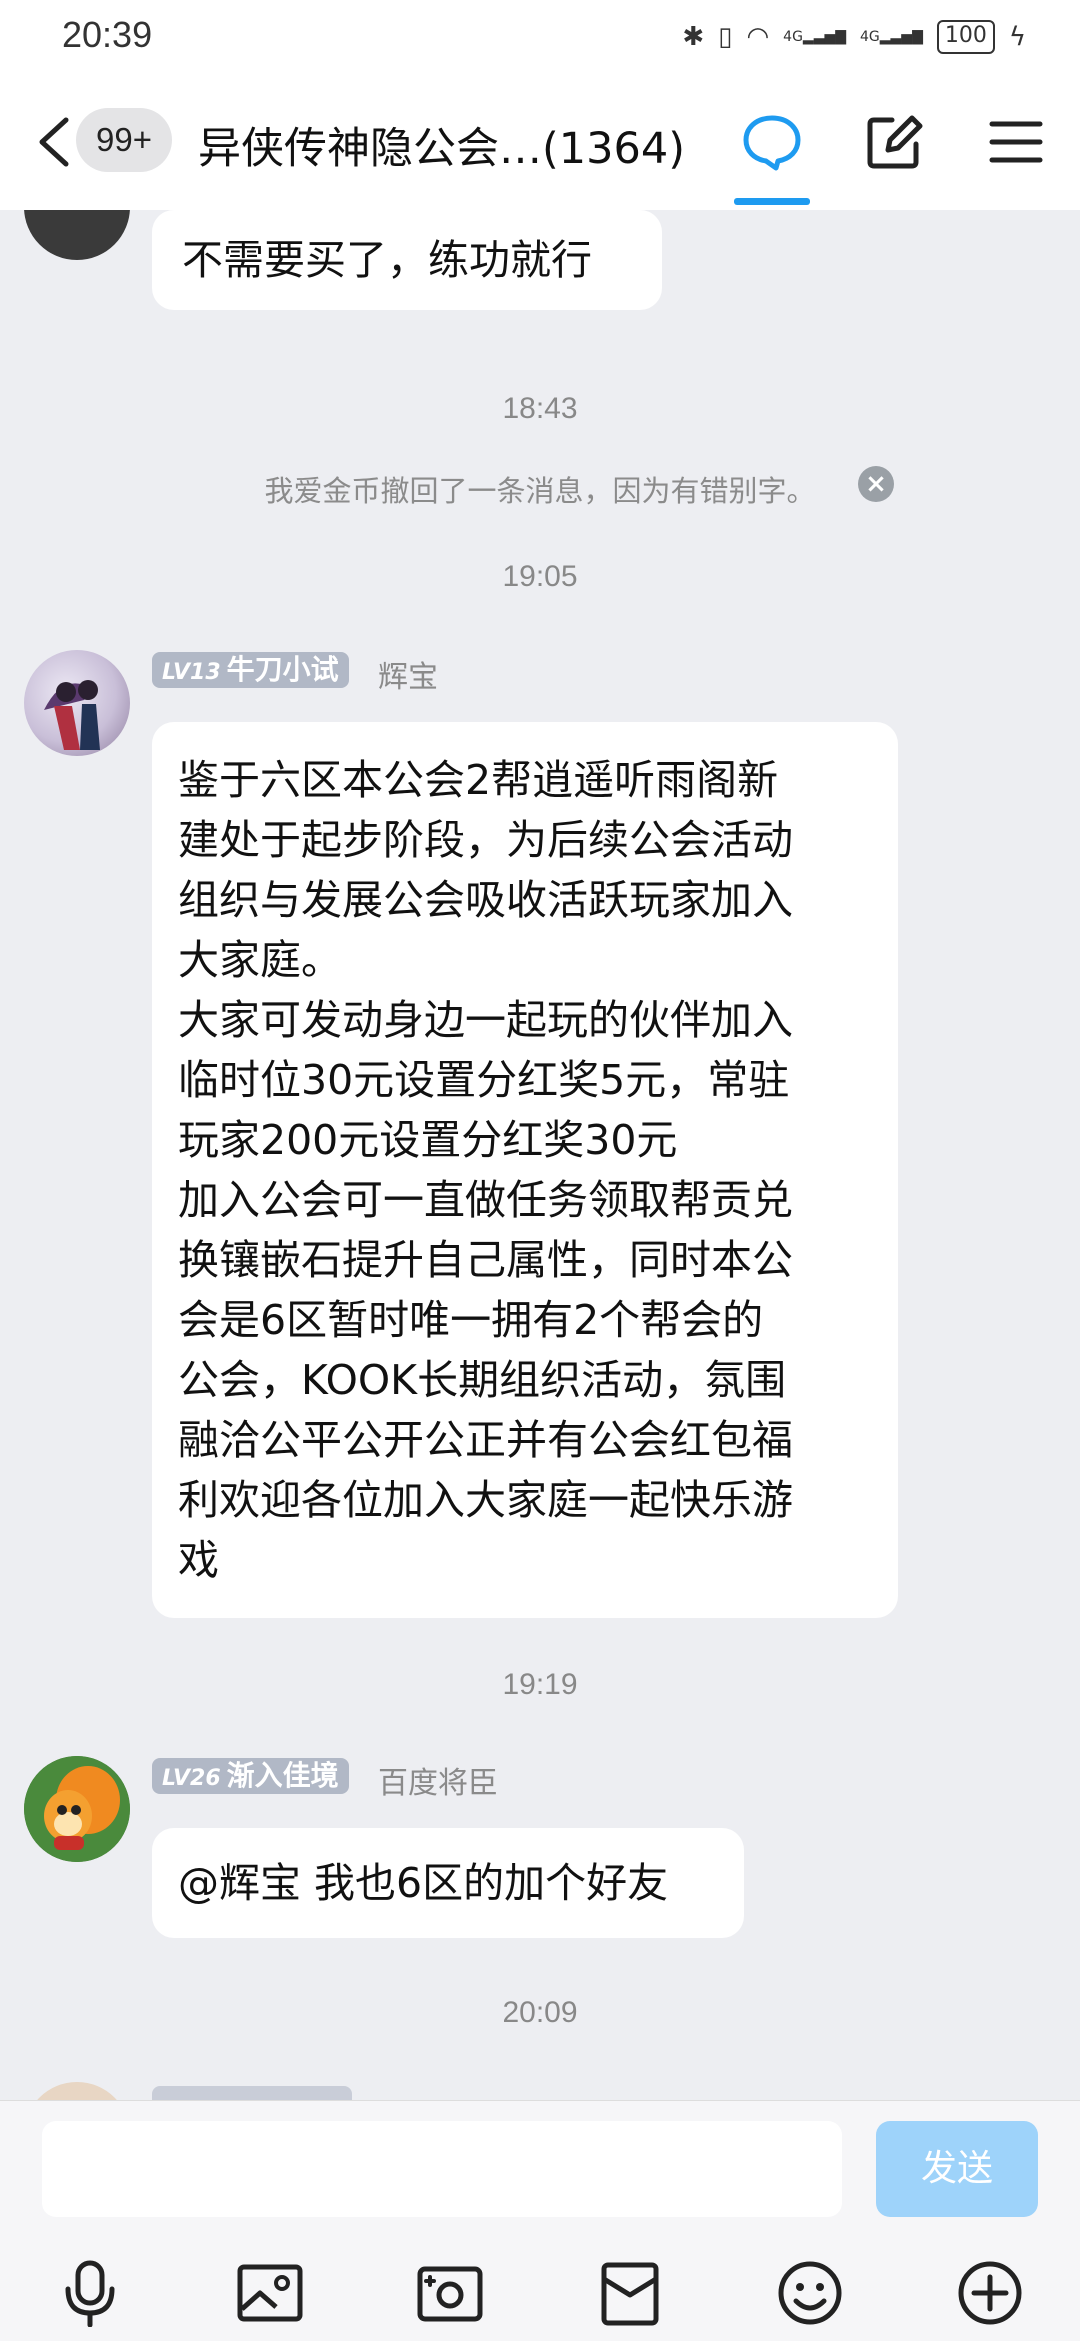  I want to click on plus-icon, so click(990, 2293).